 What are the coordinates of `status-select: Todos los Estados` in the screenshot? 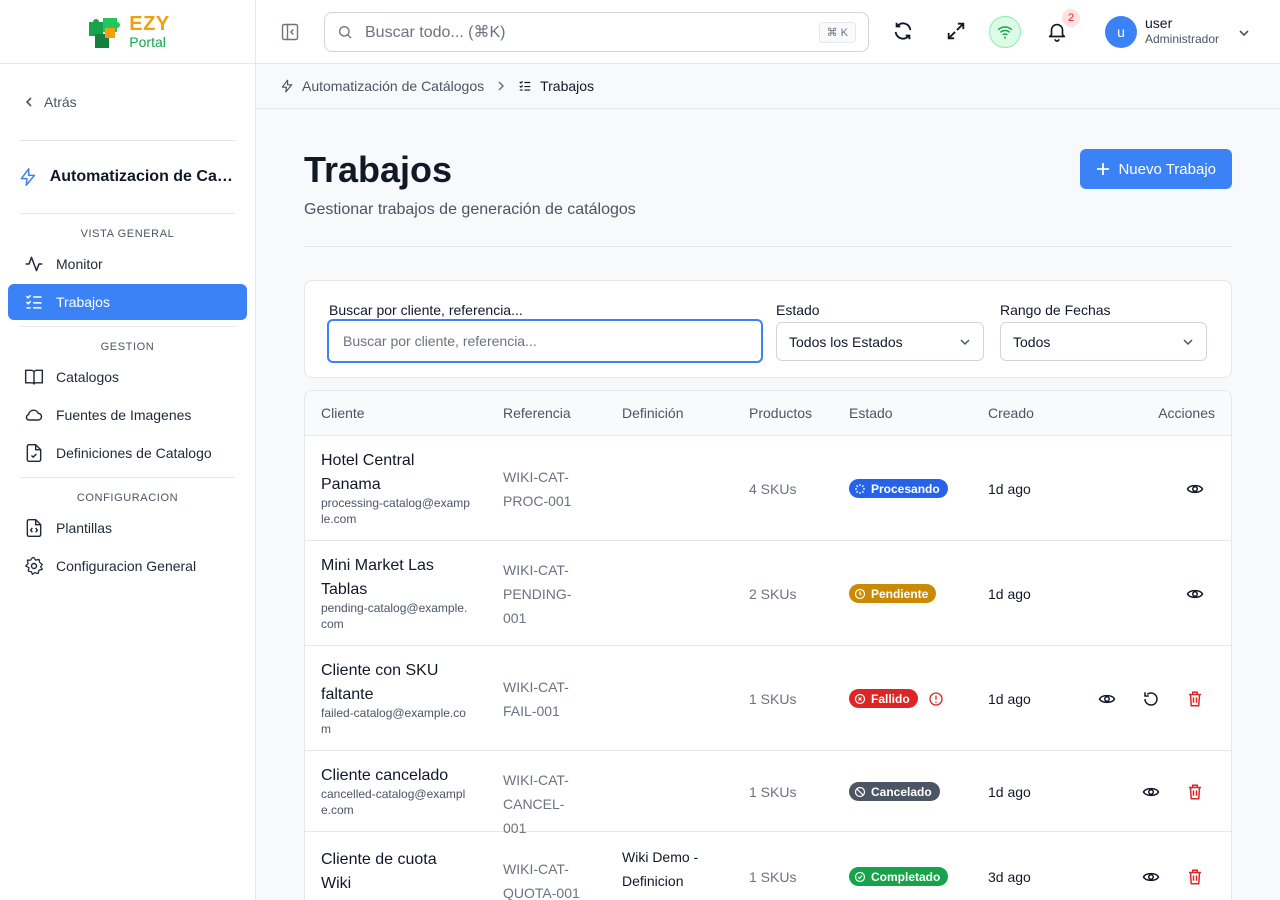 It's located at (880, 341).